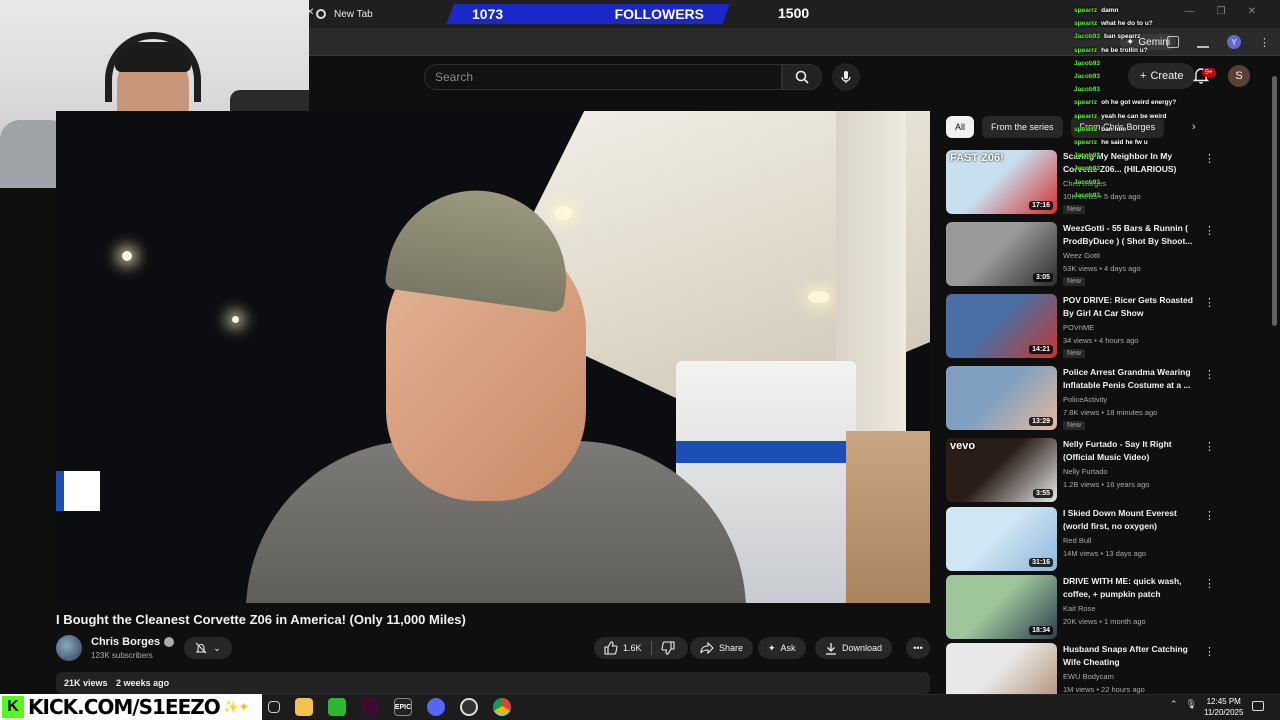 The width and height of the screenshot is (1280, 720). Describe the element at coordinates (782, 648) in the screenshot. I see `ask-button: ✦ Ask` at that location.